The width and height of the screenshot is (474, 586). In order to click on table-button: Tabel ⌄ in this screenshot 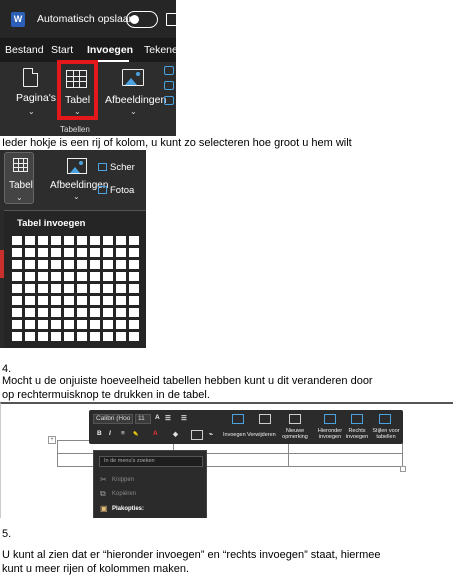, I will do `click(19, 178)`.